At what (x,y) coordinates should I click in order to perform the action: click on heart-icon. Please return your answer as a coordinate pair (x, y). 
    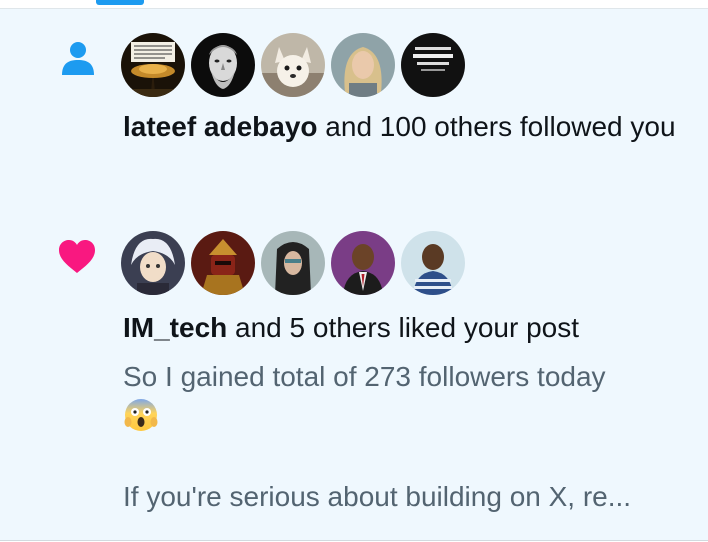
    Looking at the image, I should click on (77, 256).